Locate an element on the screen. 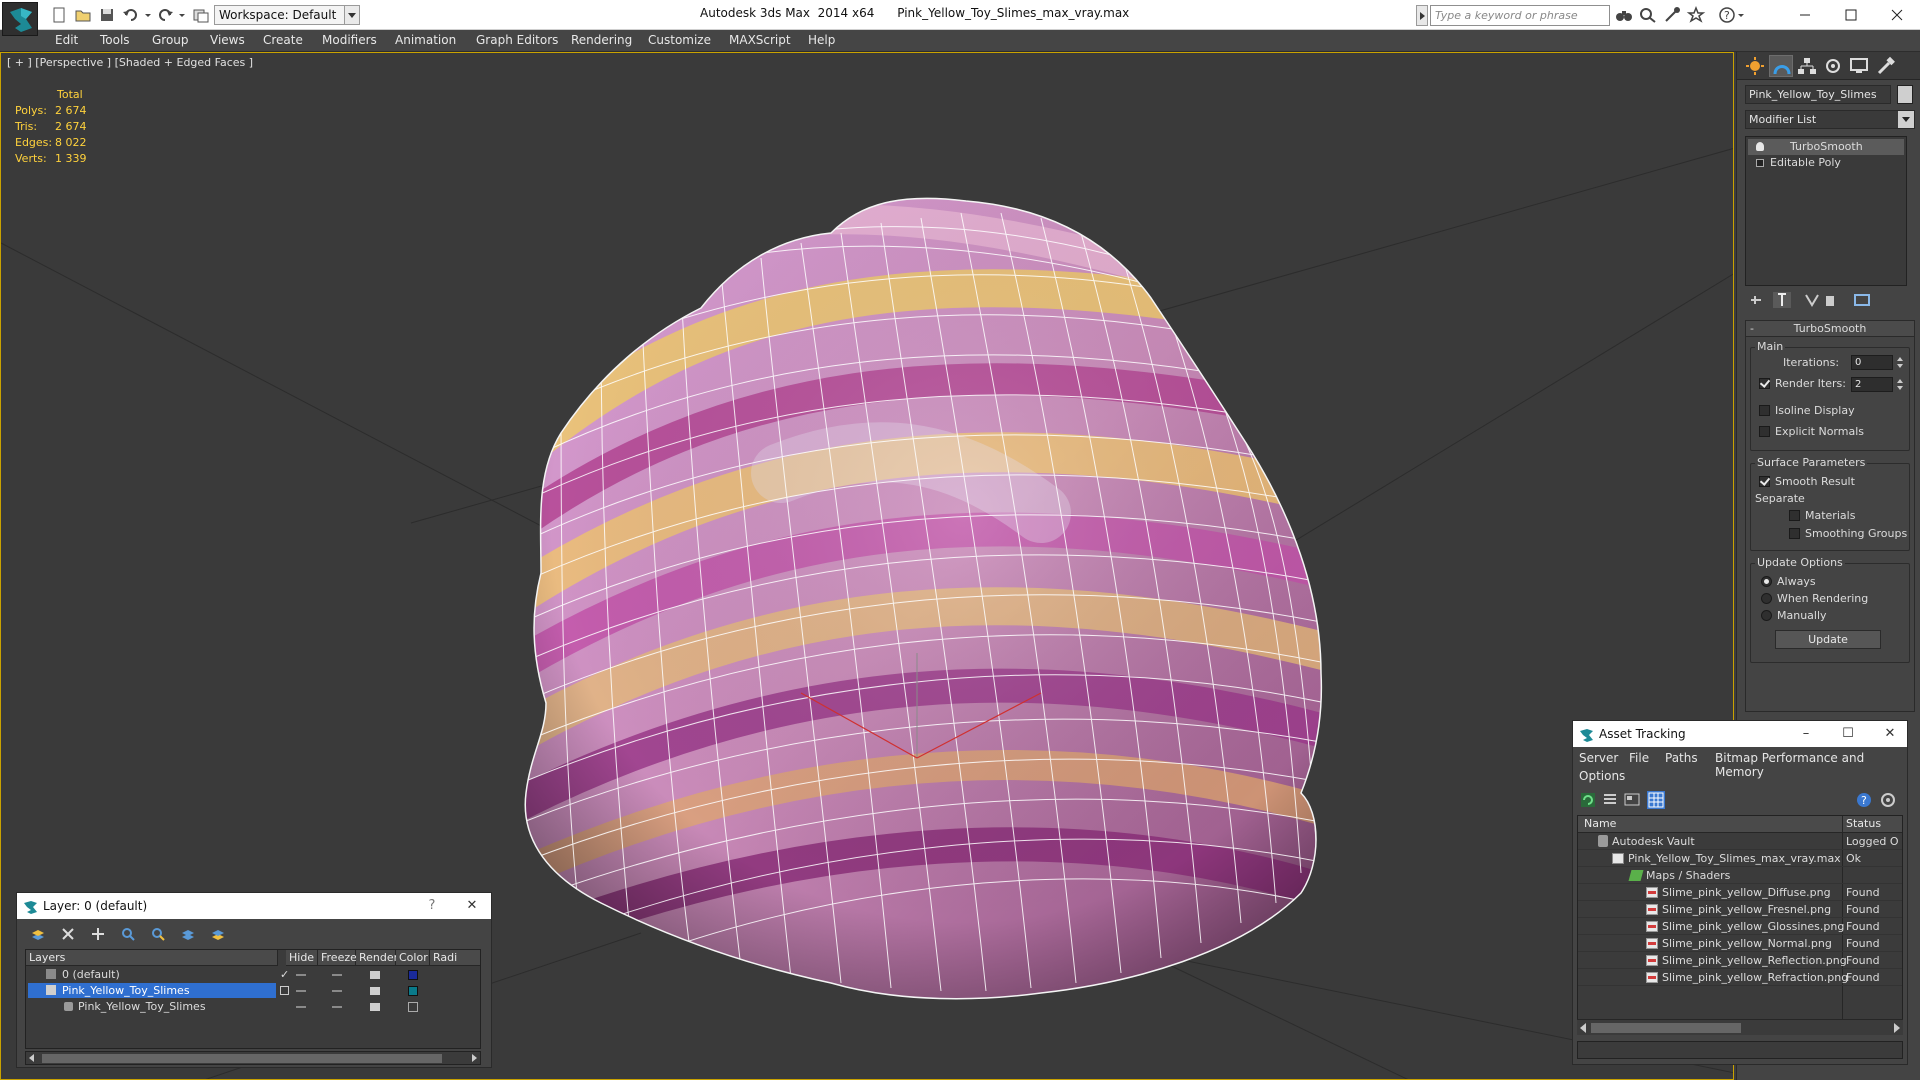 Image resolution: width=1920 pixels, height=1080 pixels. scroll-right-icon is located at coordinates (1897, 1028).